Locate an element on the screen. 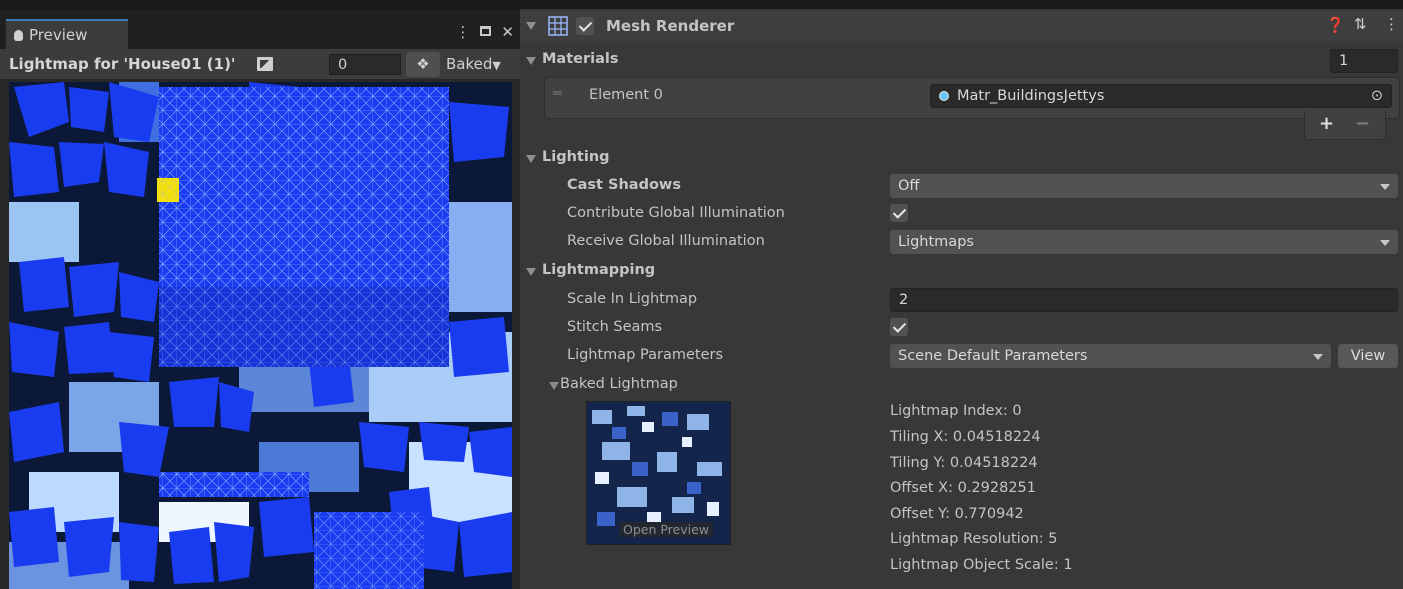  lightmap-object-scale-text: Lightmap Object Scale: 1 is located at coordinates (981, 565).